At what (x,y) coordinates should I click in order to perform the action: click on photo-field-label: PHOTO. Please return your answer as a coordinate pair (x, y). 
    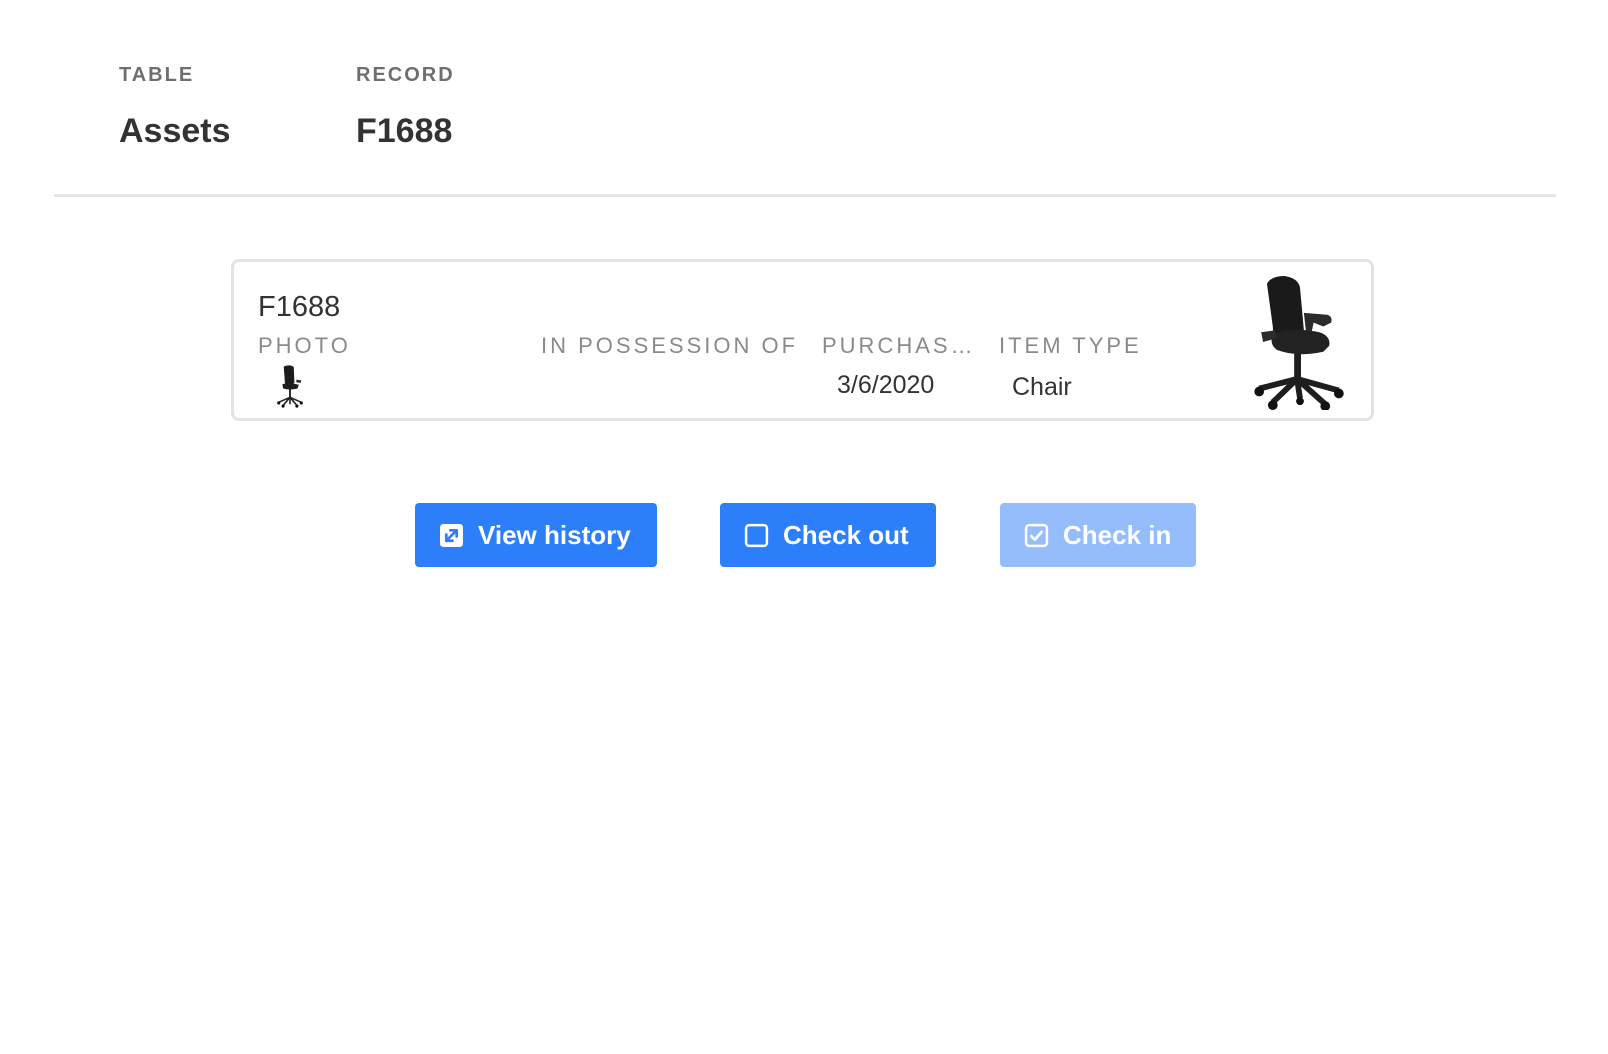
    Looking at the image, I should click on (304, 345).